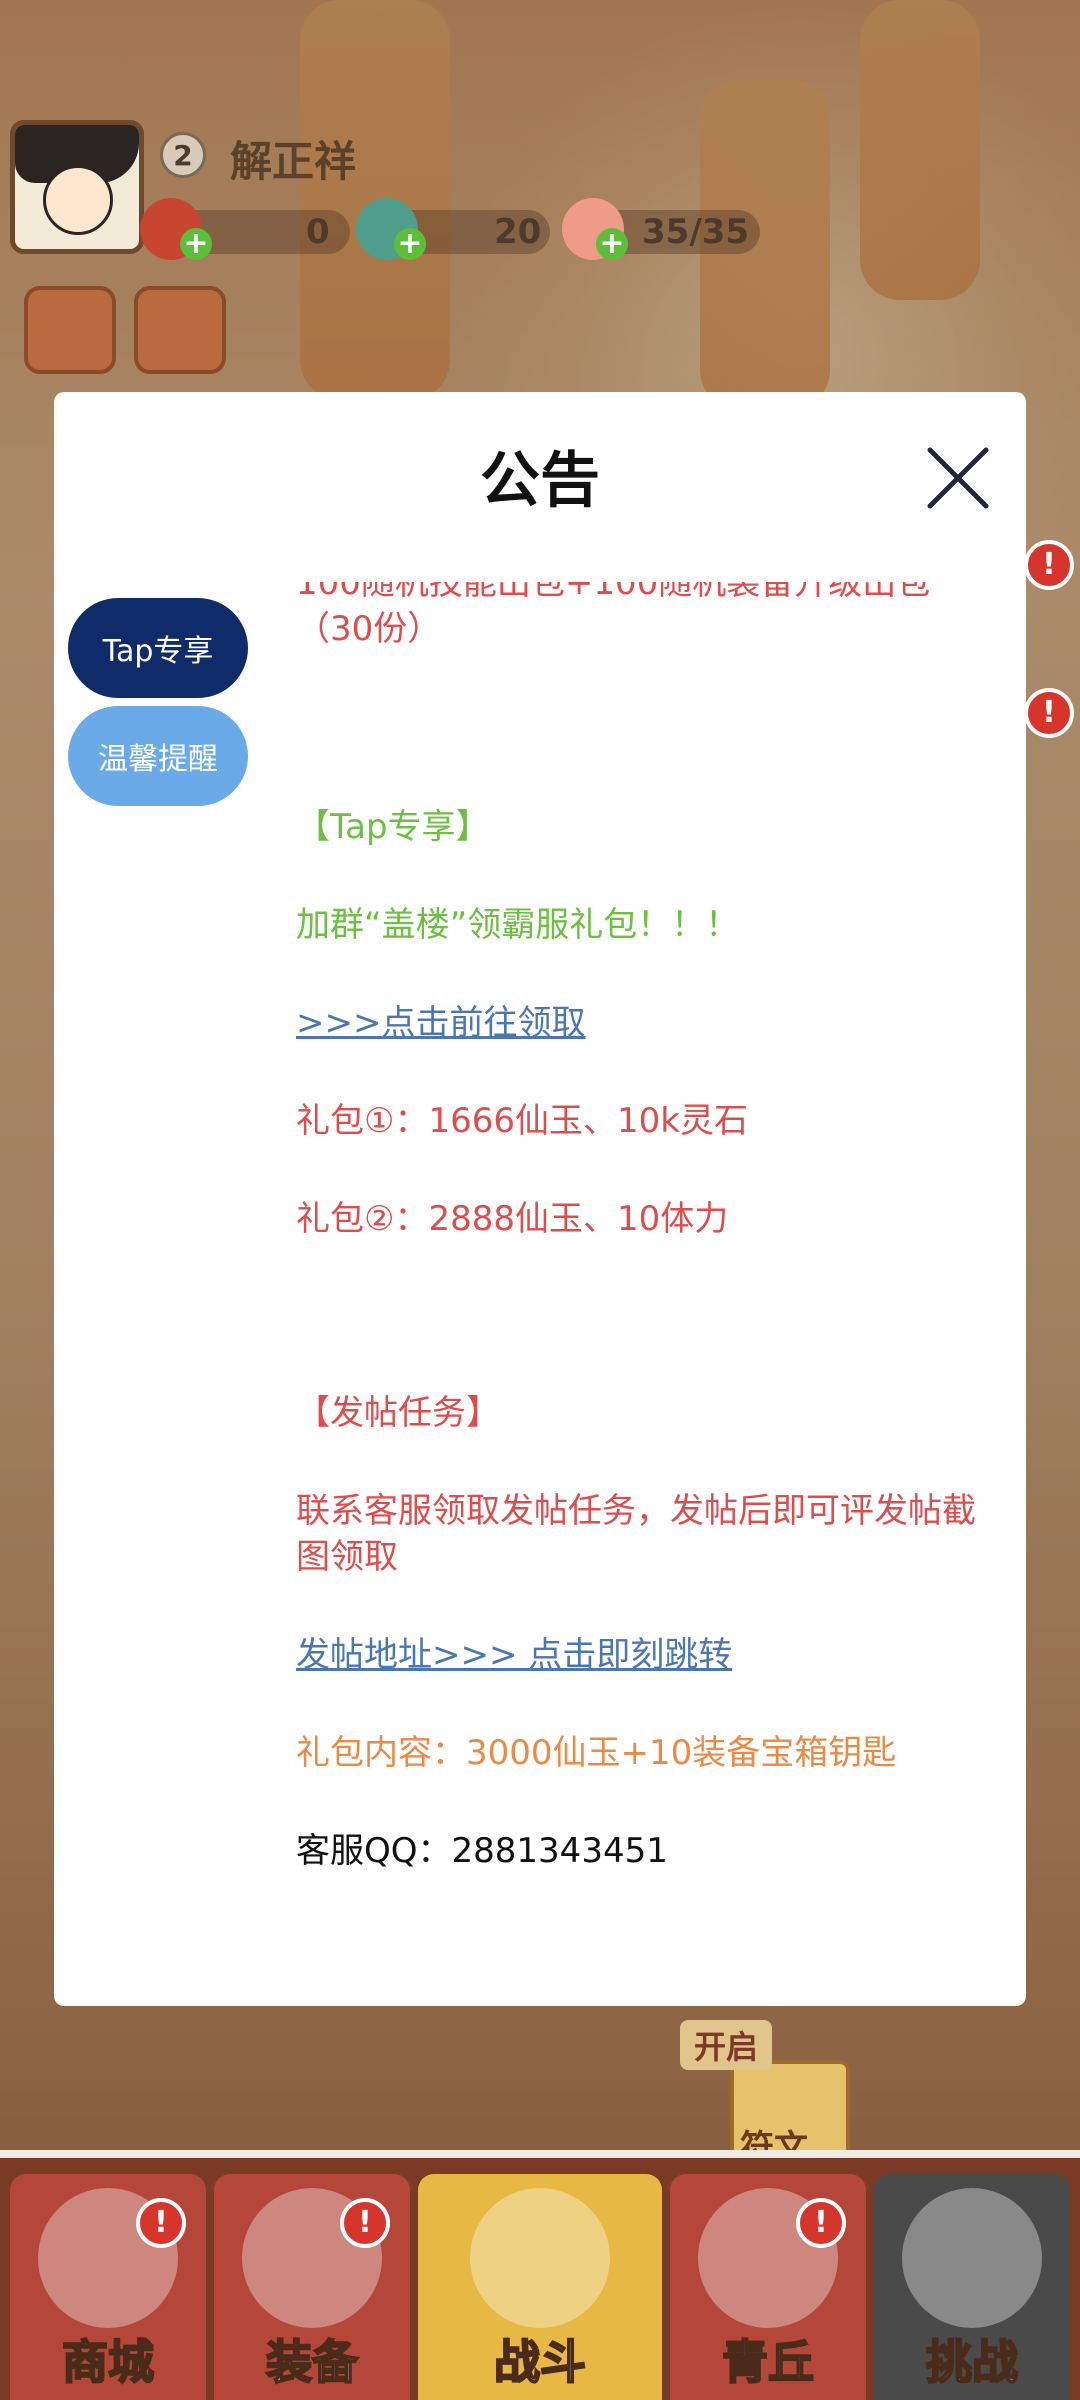  Describe the element at coordinates (482, 1851) in the screenshot. I see `service-qq-text: 客服QQ：2881343451` at that location.